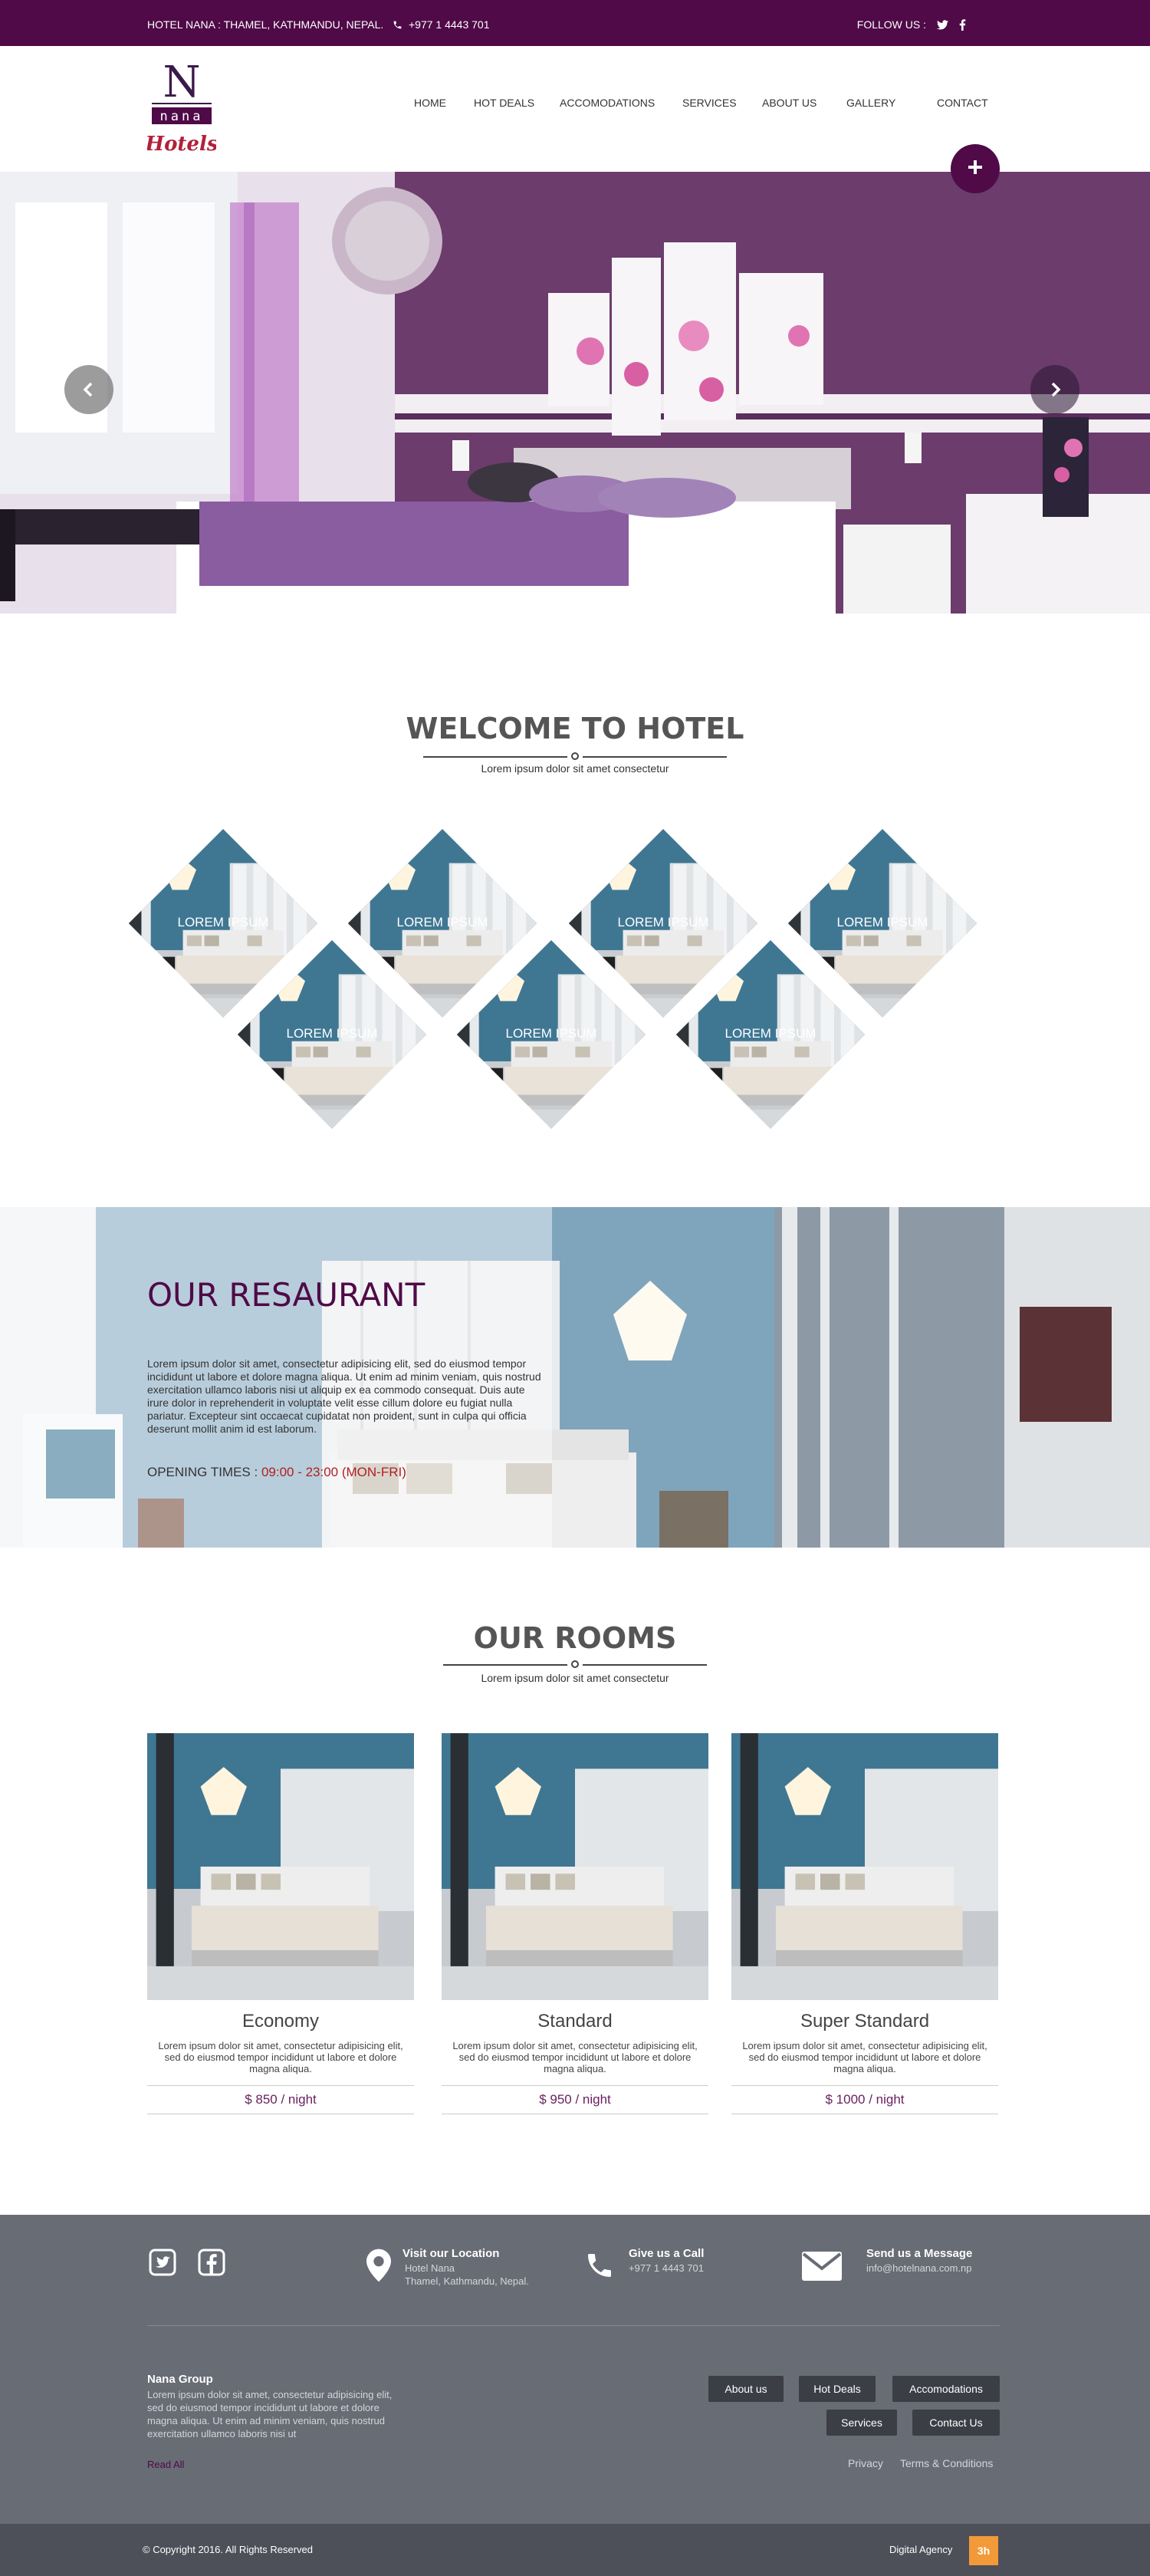 Image resolution: width=1150 pixels, height=2576 pixels. Describe the element at coordinates (861, 2423) in the screenshot. I see `footer-btn-services: Services` at that location.